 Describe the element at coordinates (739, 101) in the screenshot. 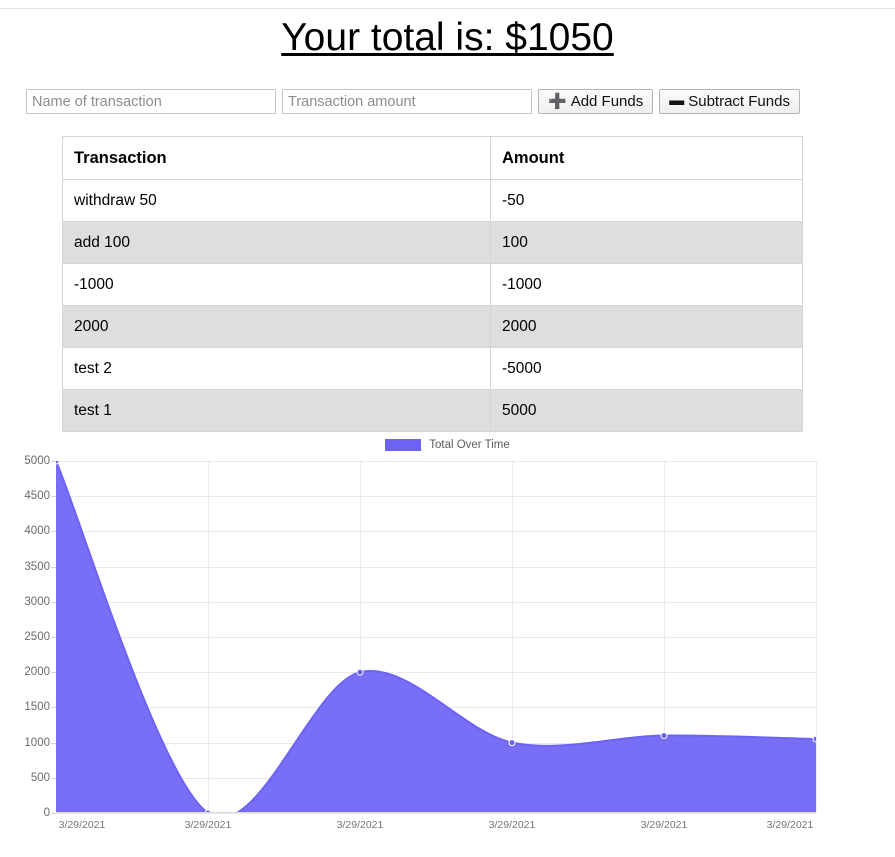

I see `subtract-funds-label: Subtract Funds` at that location.